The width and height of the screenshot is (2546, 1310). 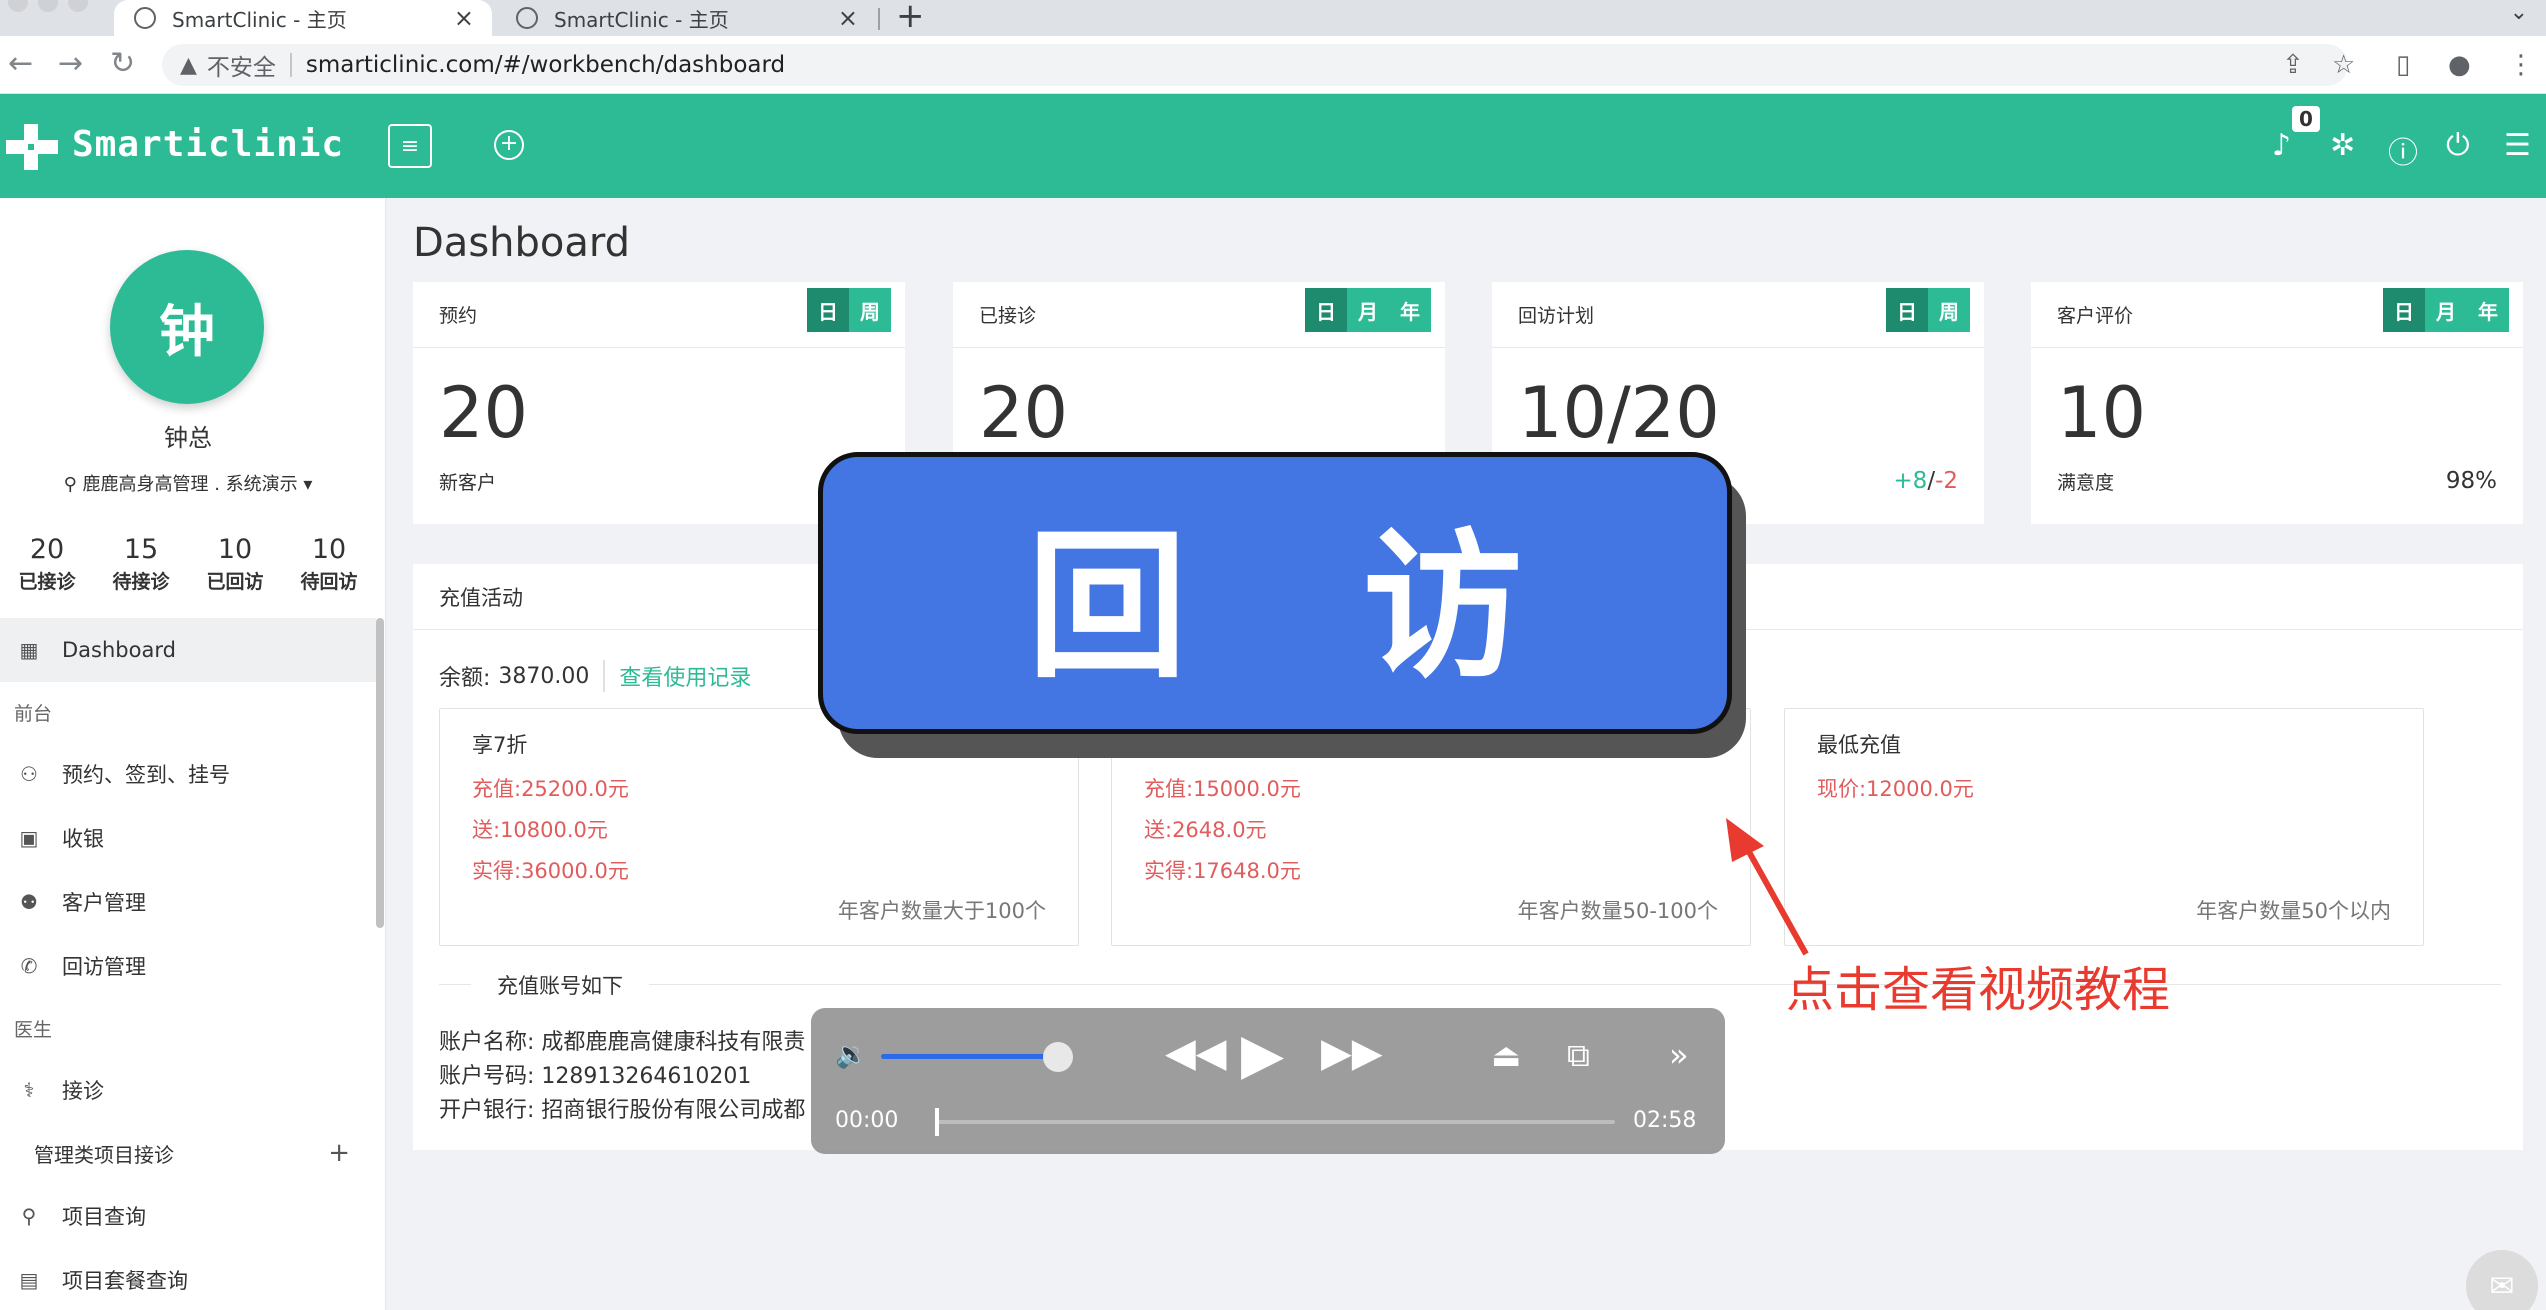 What do you see at coordinates (1262, 1054) in the screenshot?
I see `play-icon: ▶` at bounding box center [1262, 1054].